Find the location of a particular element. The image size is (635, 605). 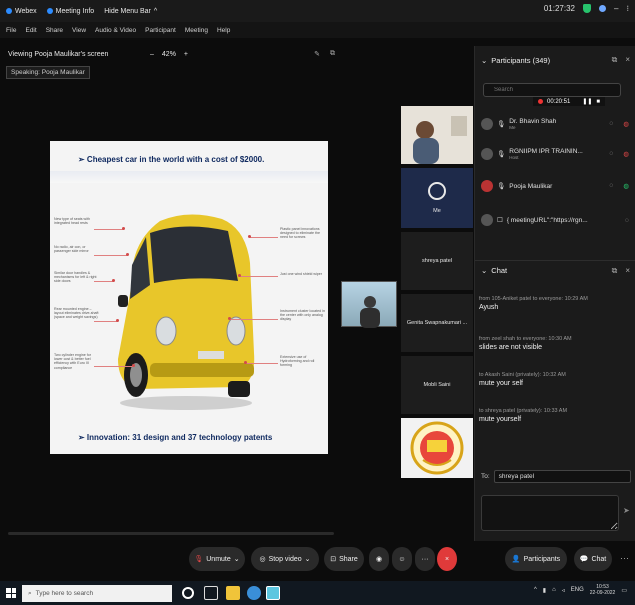

battery-icon: ▮ is located at coordinates (544, 590).